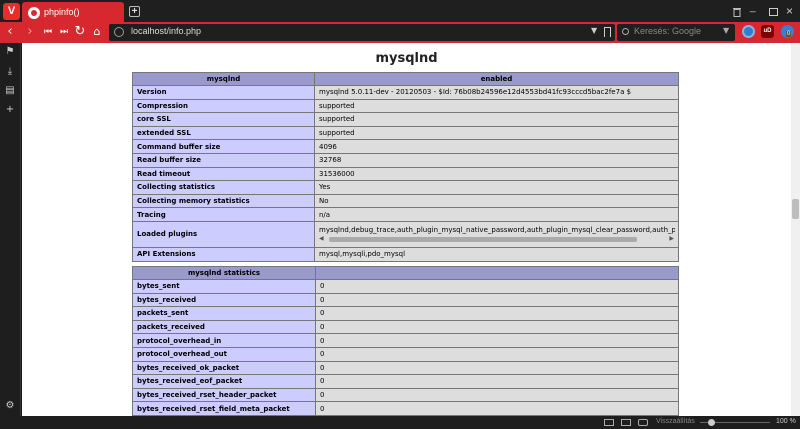 The width and height of the screenshot is (800, 429). Describe the element at coordinates (496, 160) in the screenshot. I see `row-value: 32768` at that location.